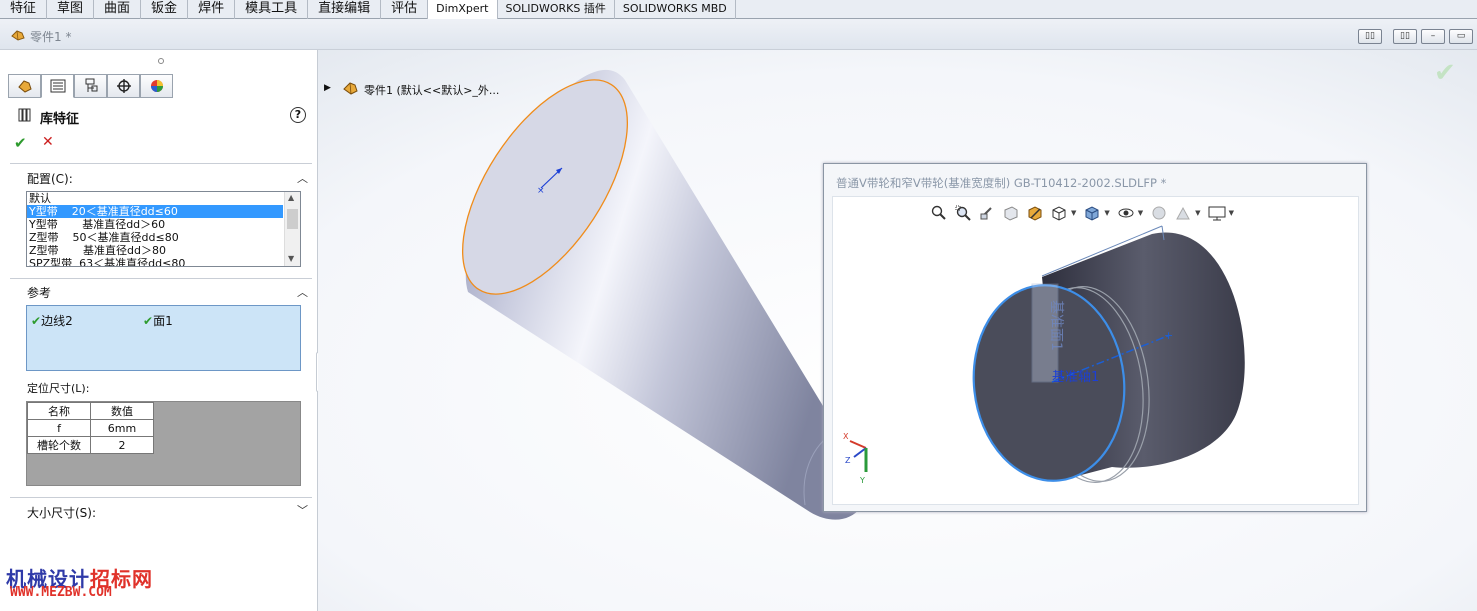  What do you see at coordinates (345, 9) in the screenshot?
I see `tab-direct-editing: 直接编辑` at bounding box center [345, 9].